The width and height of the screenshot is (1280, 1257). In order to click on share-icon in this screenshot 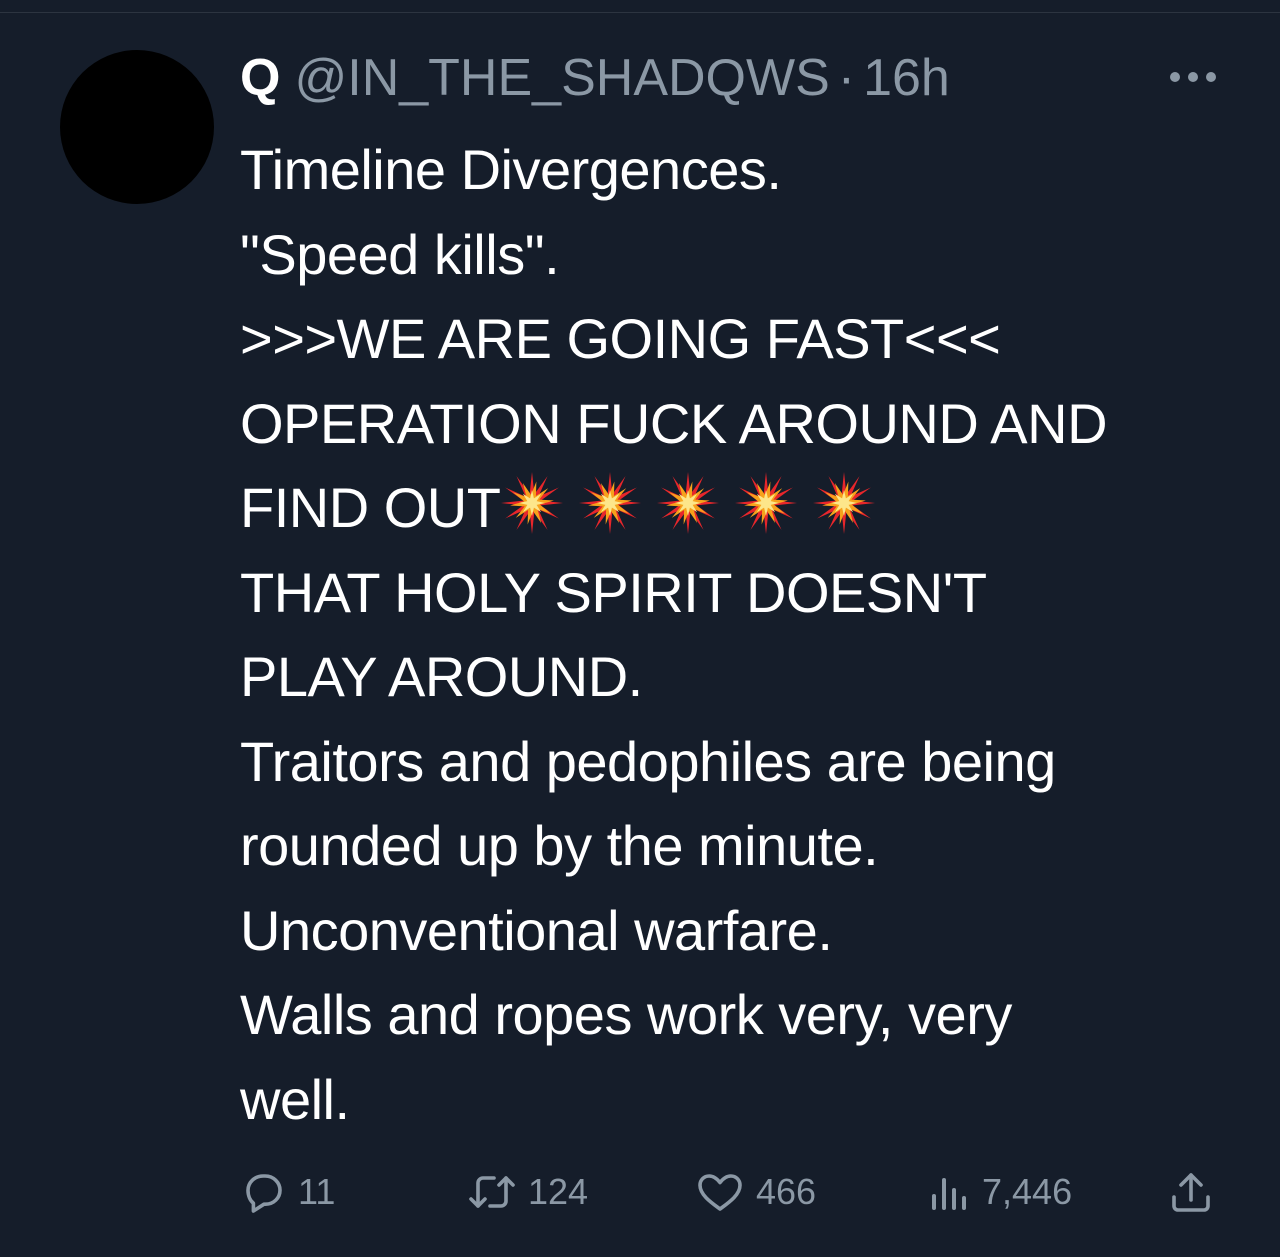, I will do `click(1191, 1192)`.